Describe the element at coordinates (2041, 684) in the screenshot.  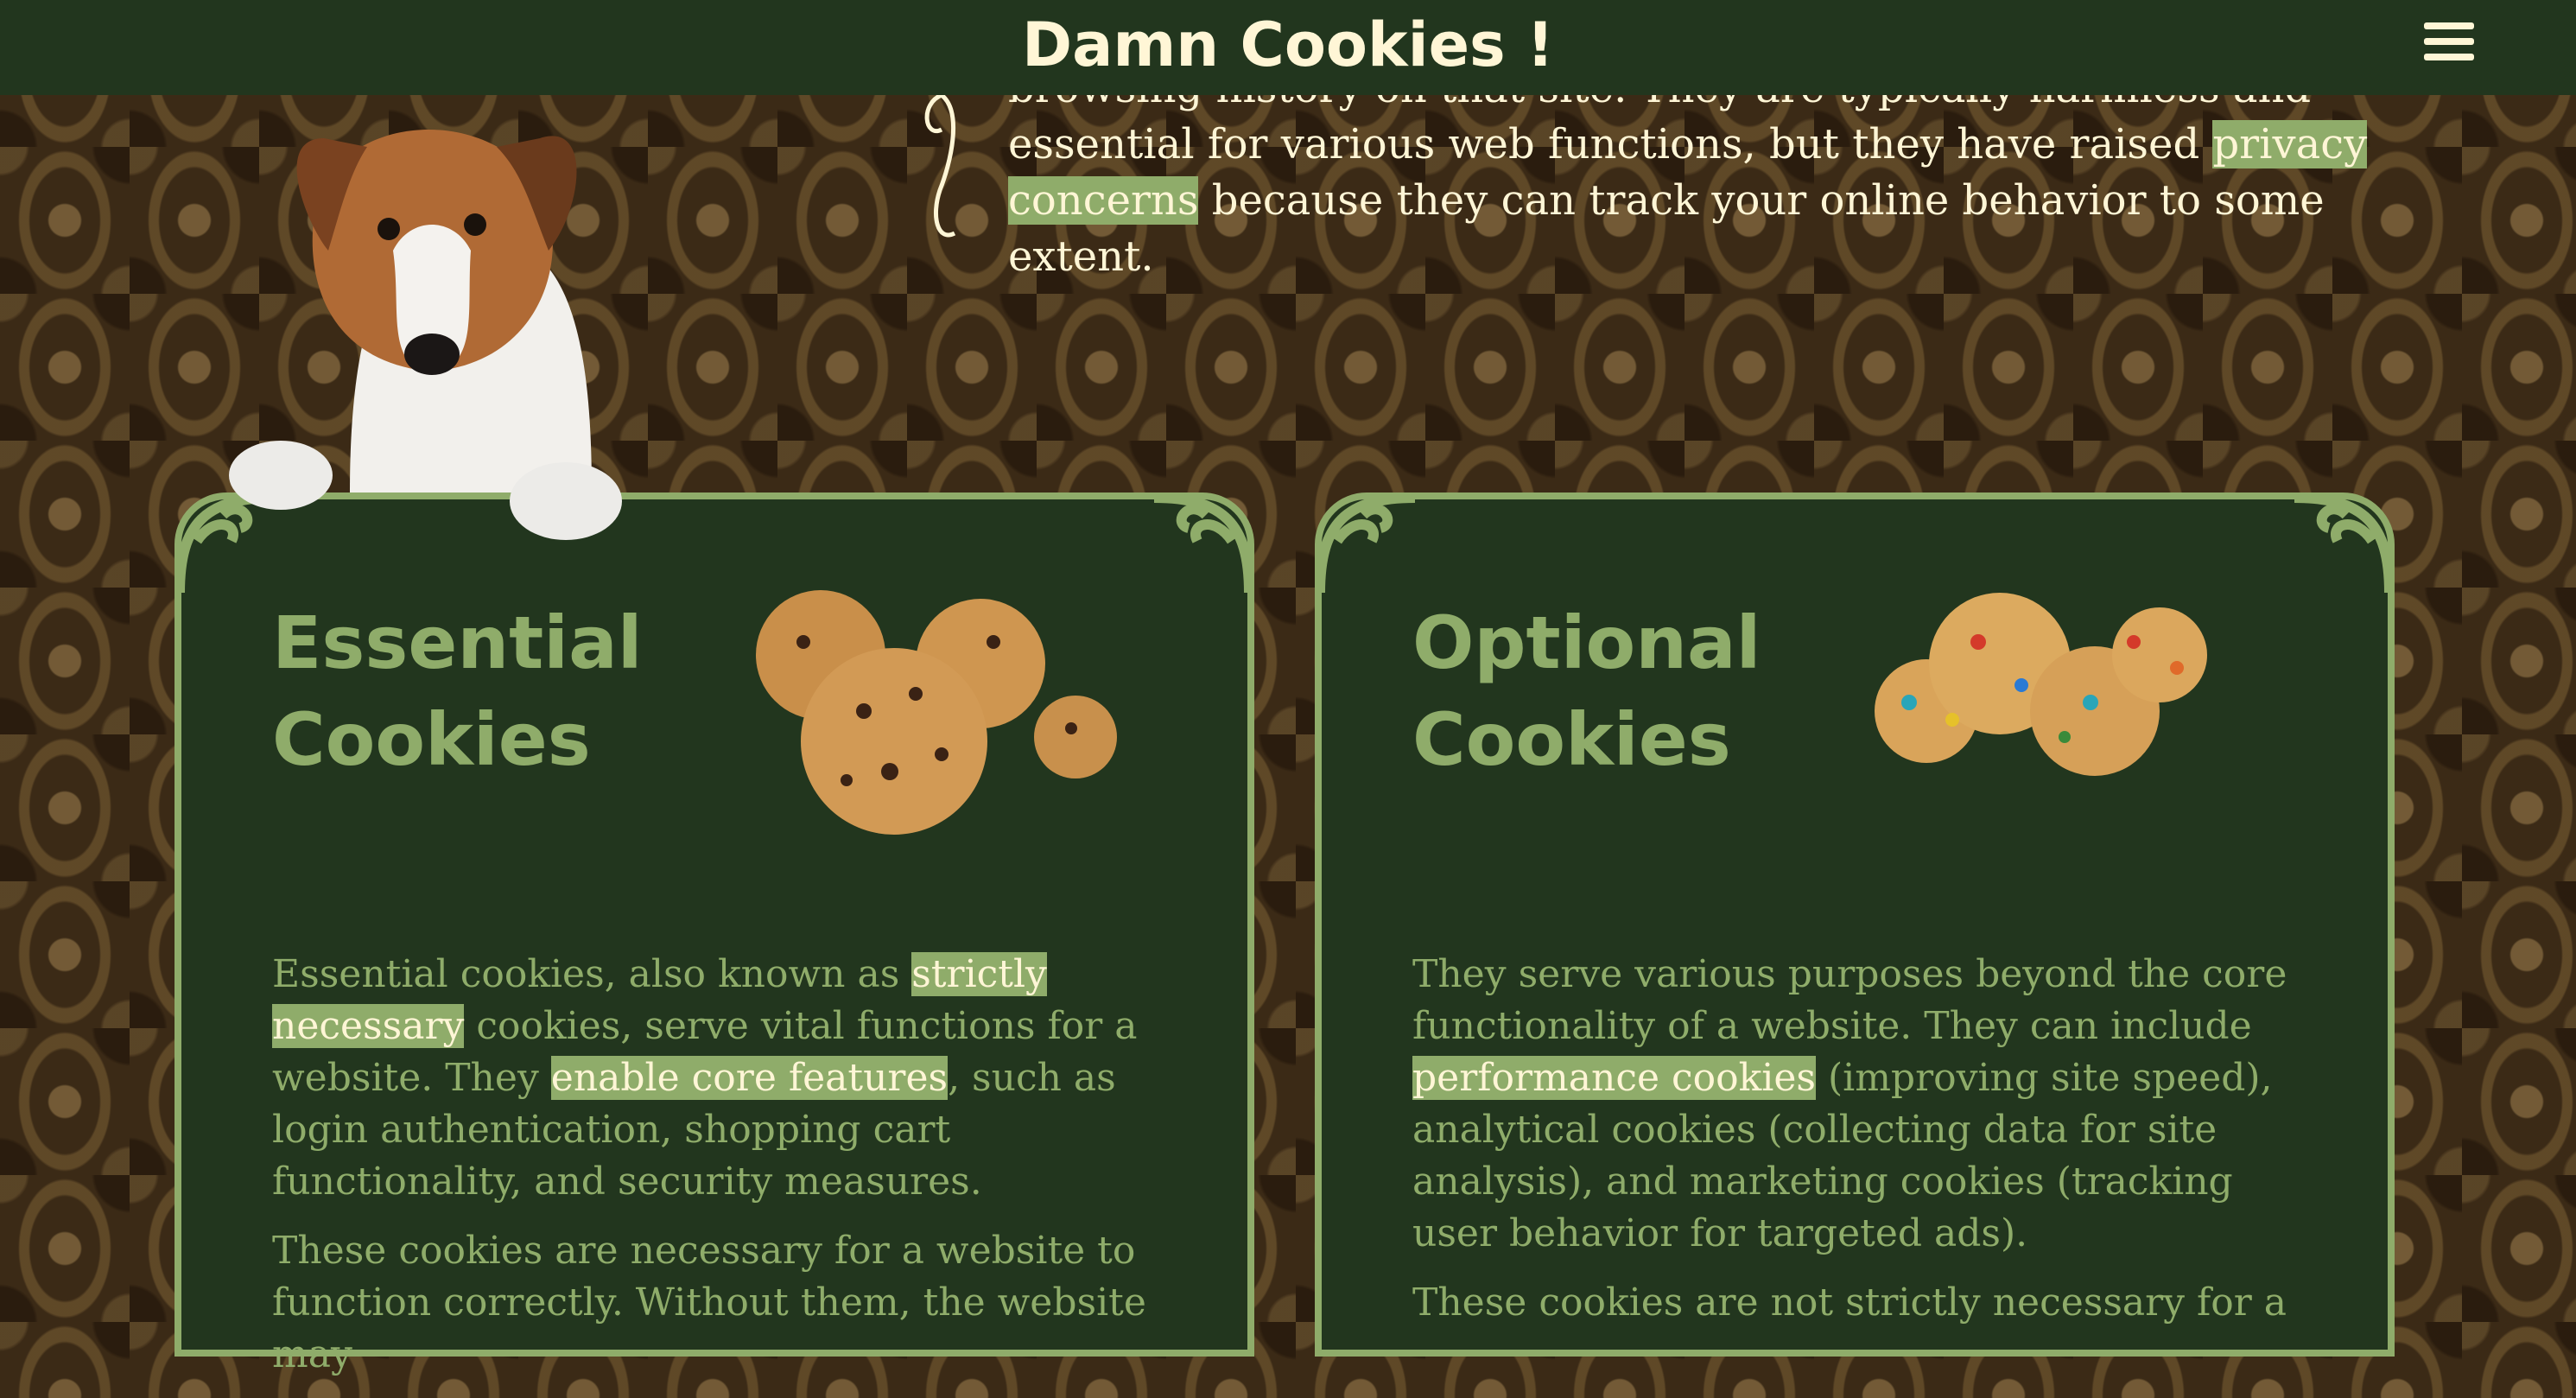
I see `candy-cookies-image` at that location.